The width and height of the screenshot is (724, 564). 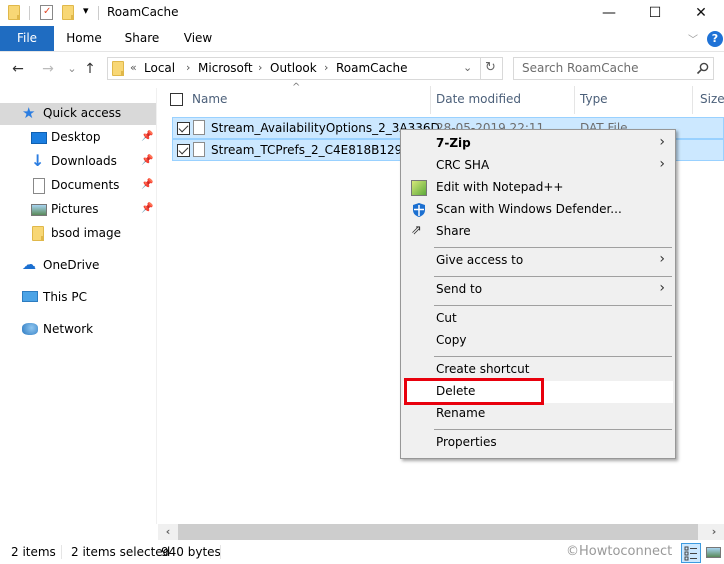 What do you see at coordinates (29, 265) in the screenshot?
I see `onedrive-icon: ☁` at bounding box center [29, 265].